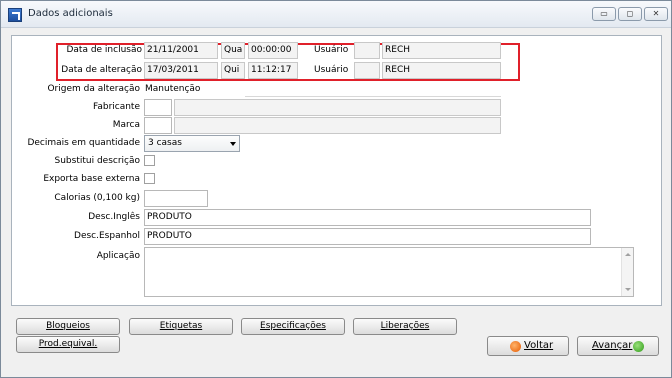 This screenshot has width=672, height=378. I want to click on minimize-button: ▭, so click(604, 14).